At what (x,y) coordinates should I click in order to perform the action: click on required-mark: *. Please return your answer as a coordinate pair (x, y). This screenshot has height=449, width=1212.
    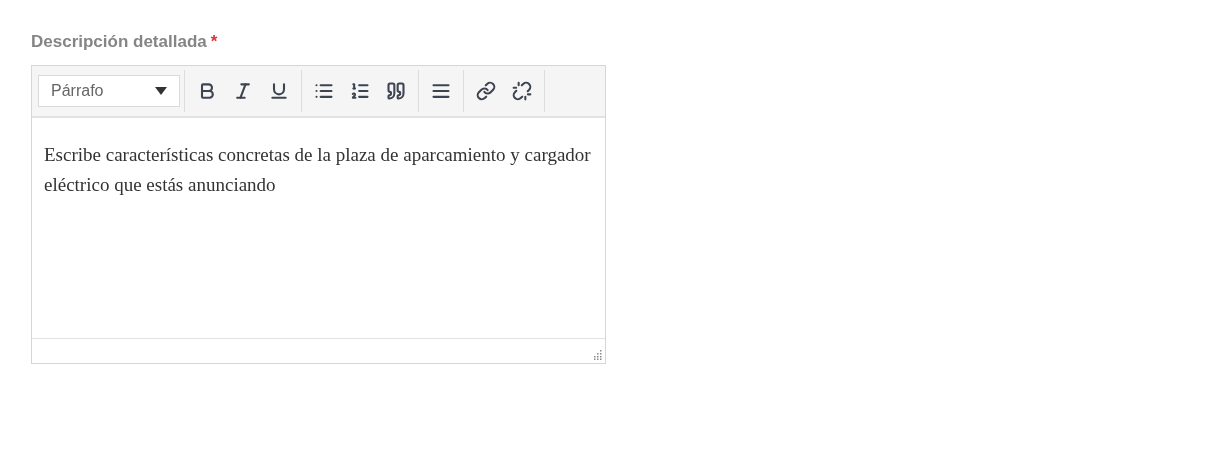
    Looking at the image, I should click on (214, 42).